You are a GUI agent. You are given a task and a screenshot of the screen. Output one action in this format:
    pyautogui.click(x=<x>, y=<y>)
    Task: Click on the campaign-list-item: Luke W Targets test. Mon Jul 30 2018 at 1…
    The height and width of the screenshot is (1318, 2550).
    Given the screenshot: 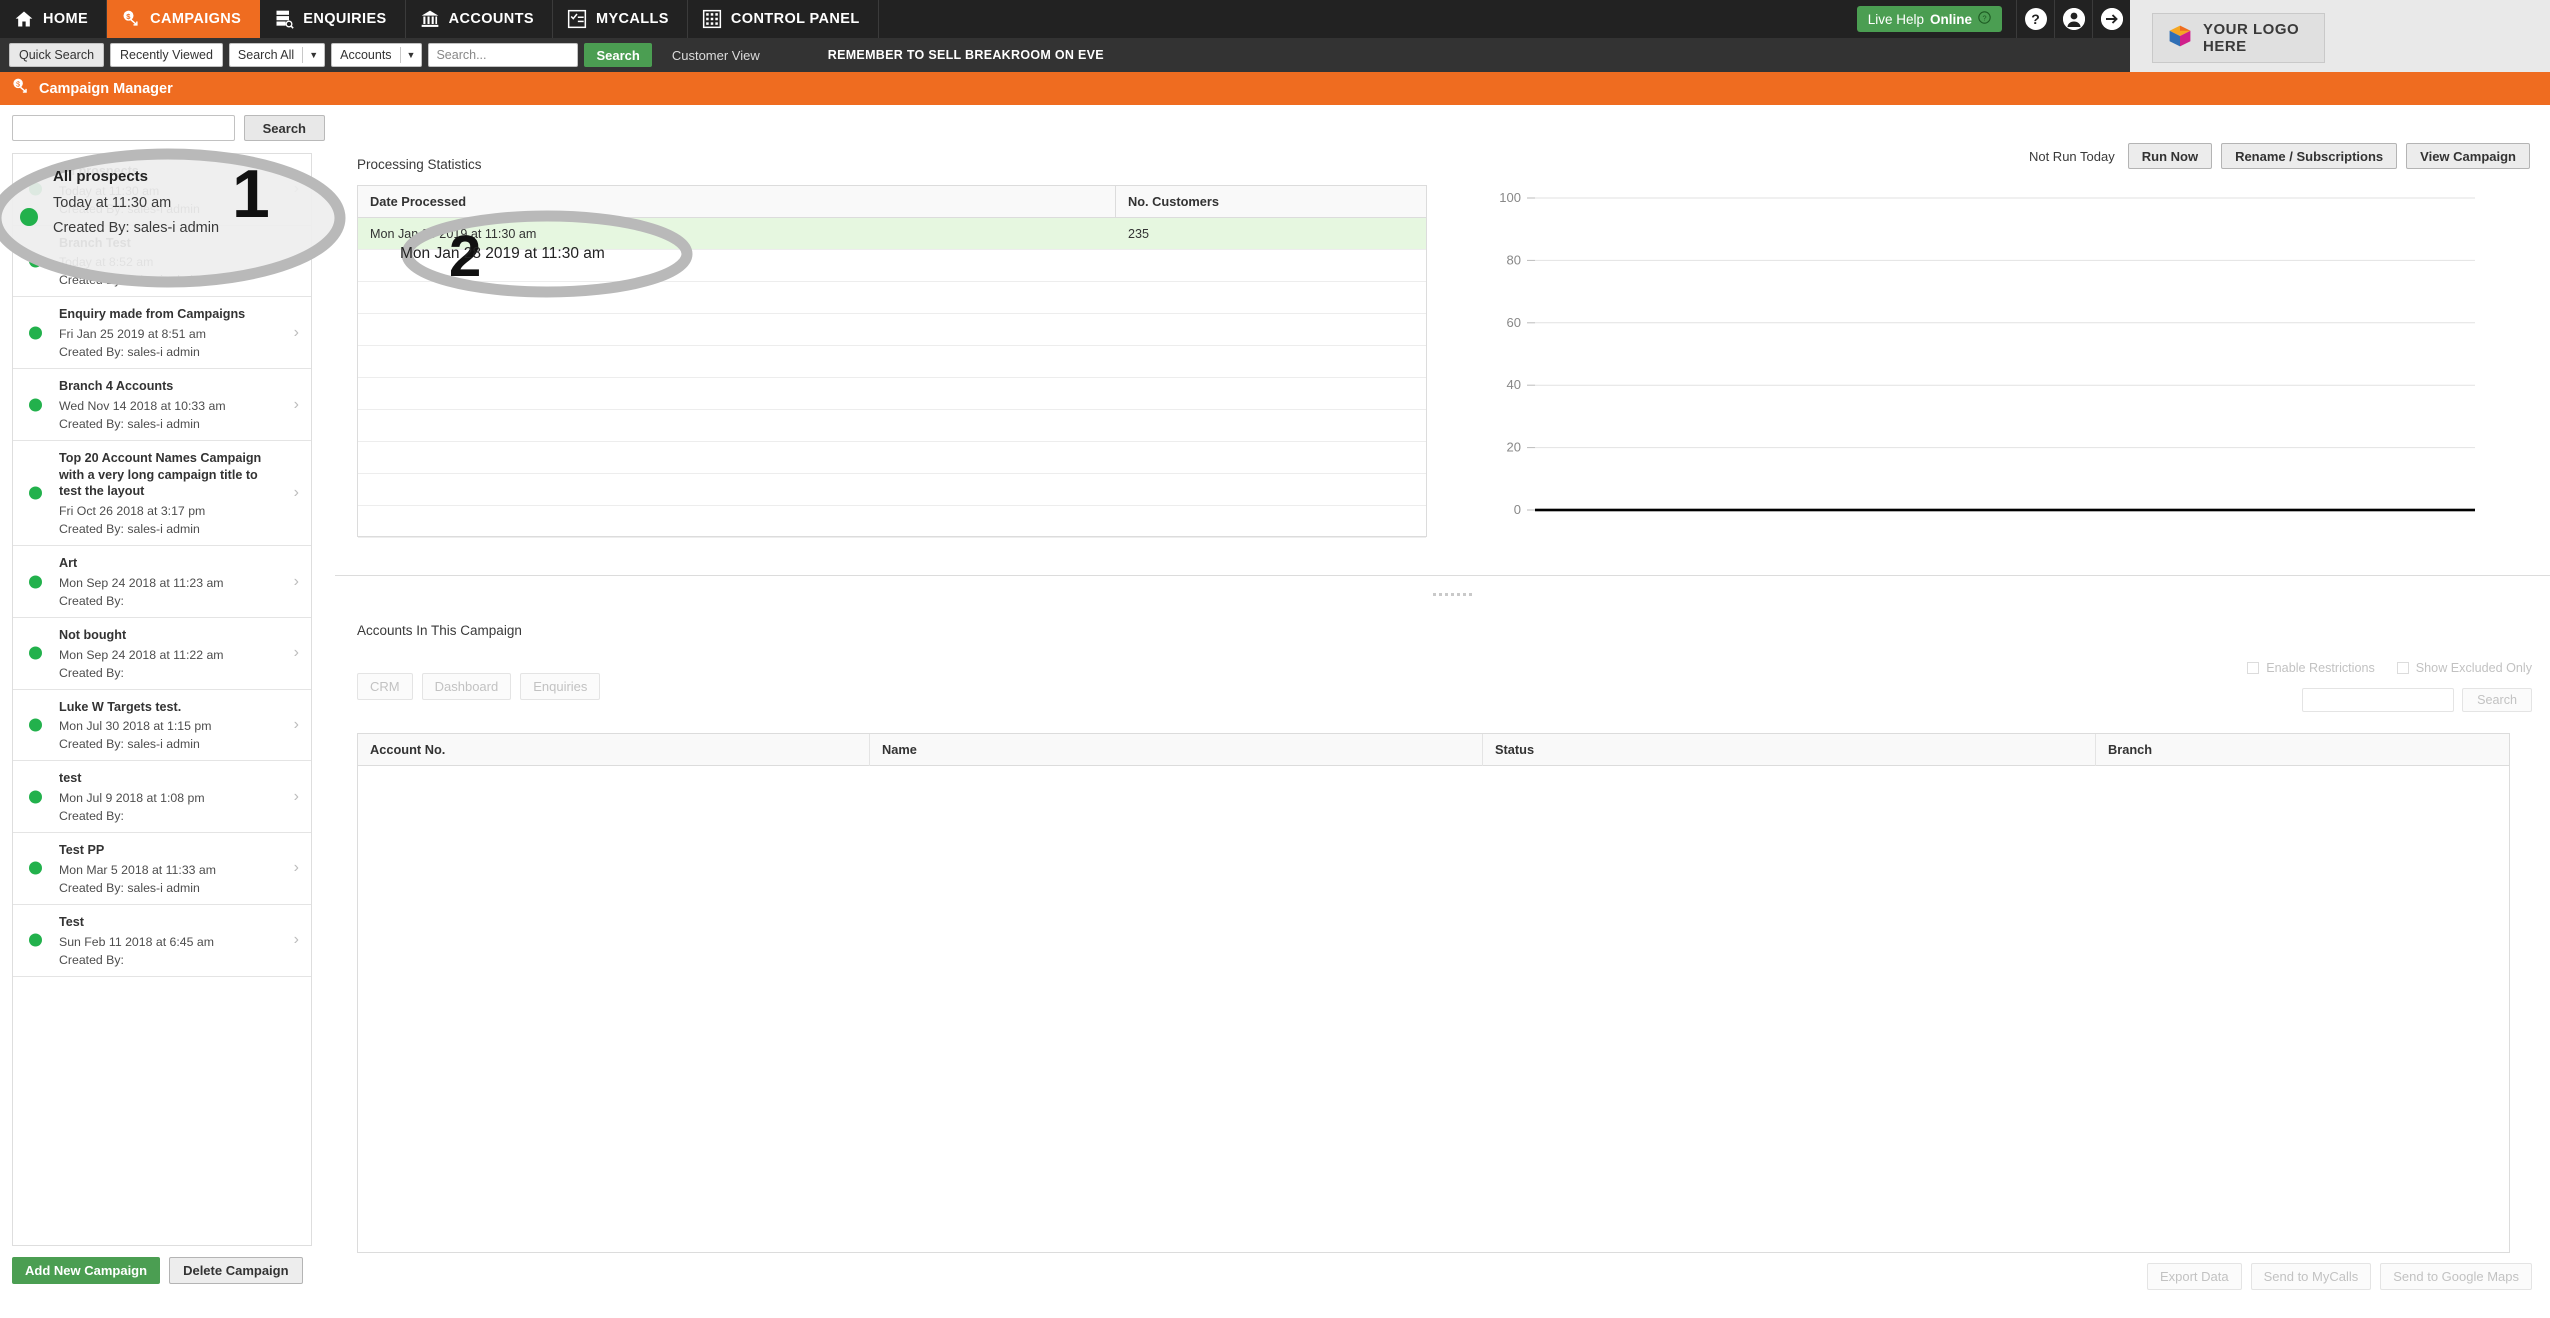 What is the action you would take?
    pyautogui.click(x=162, y=726)
    